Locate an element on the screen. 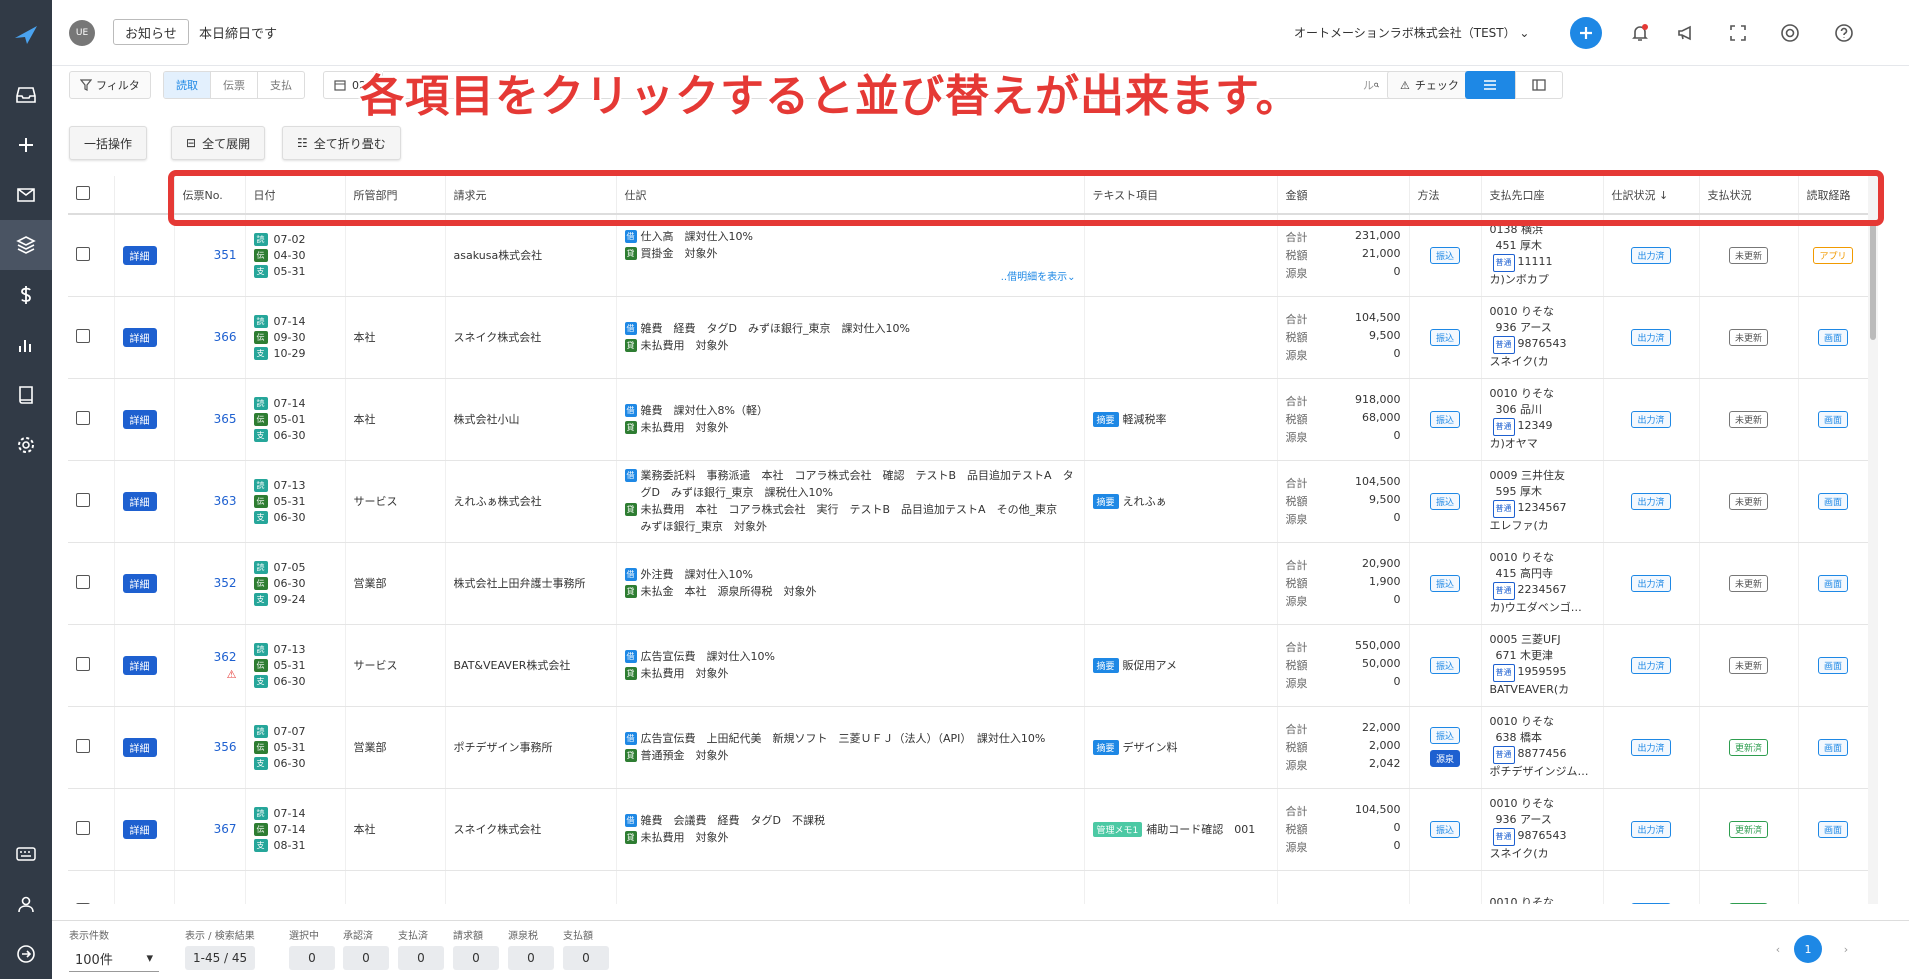 This screenshot has width=1909, height=979. show-details-link: ..借明細を表示⌄ is located at coordinates (850, 275).